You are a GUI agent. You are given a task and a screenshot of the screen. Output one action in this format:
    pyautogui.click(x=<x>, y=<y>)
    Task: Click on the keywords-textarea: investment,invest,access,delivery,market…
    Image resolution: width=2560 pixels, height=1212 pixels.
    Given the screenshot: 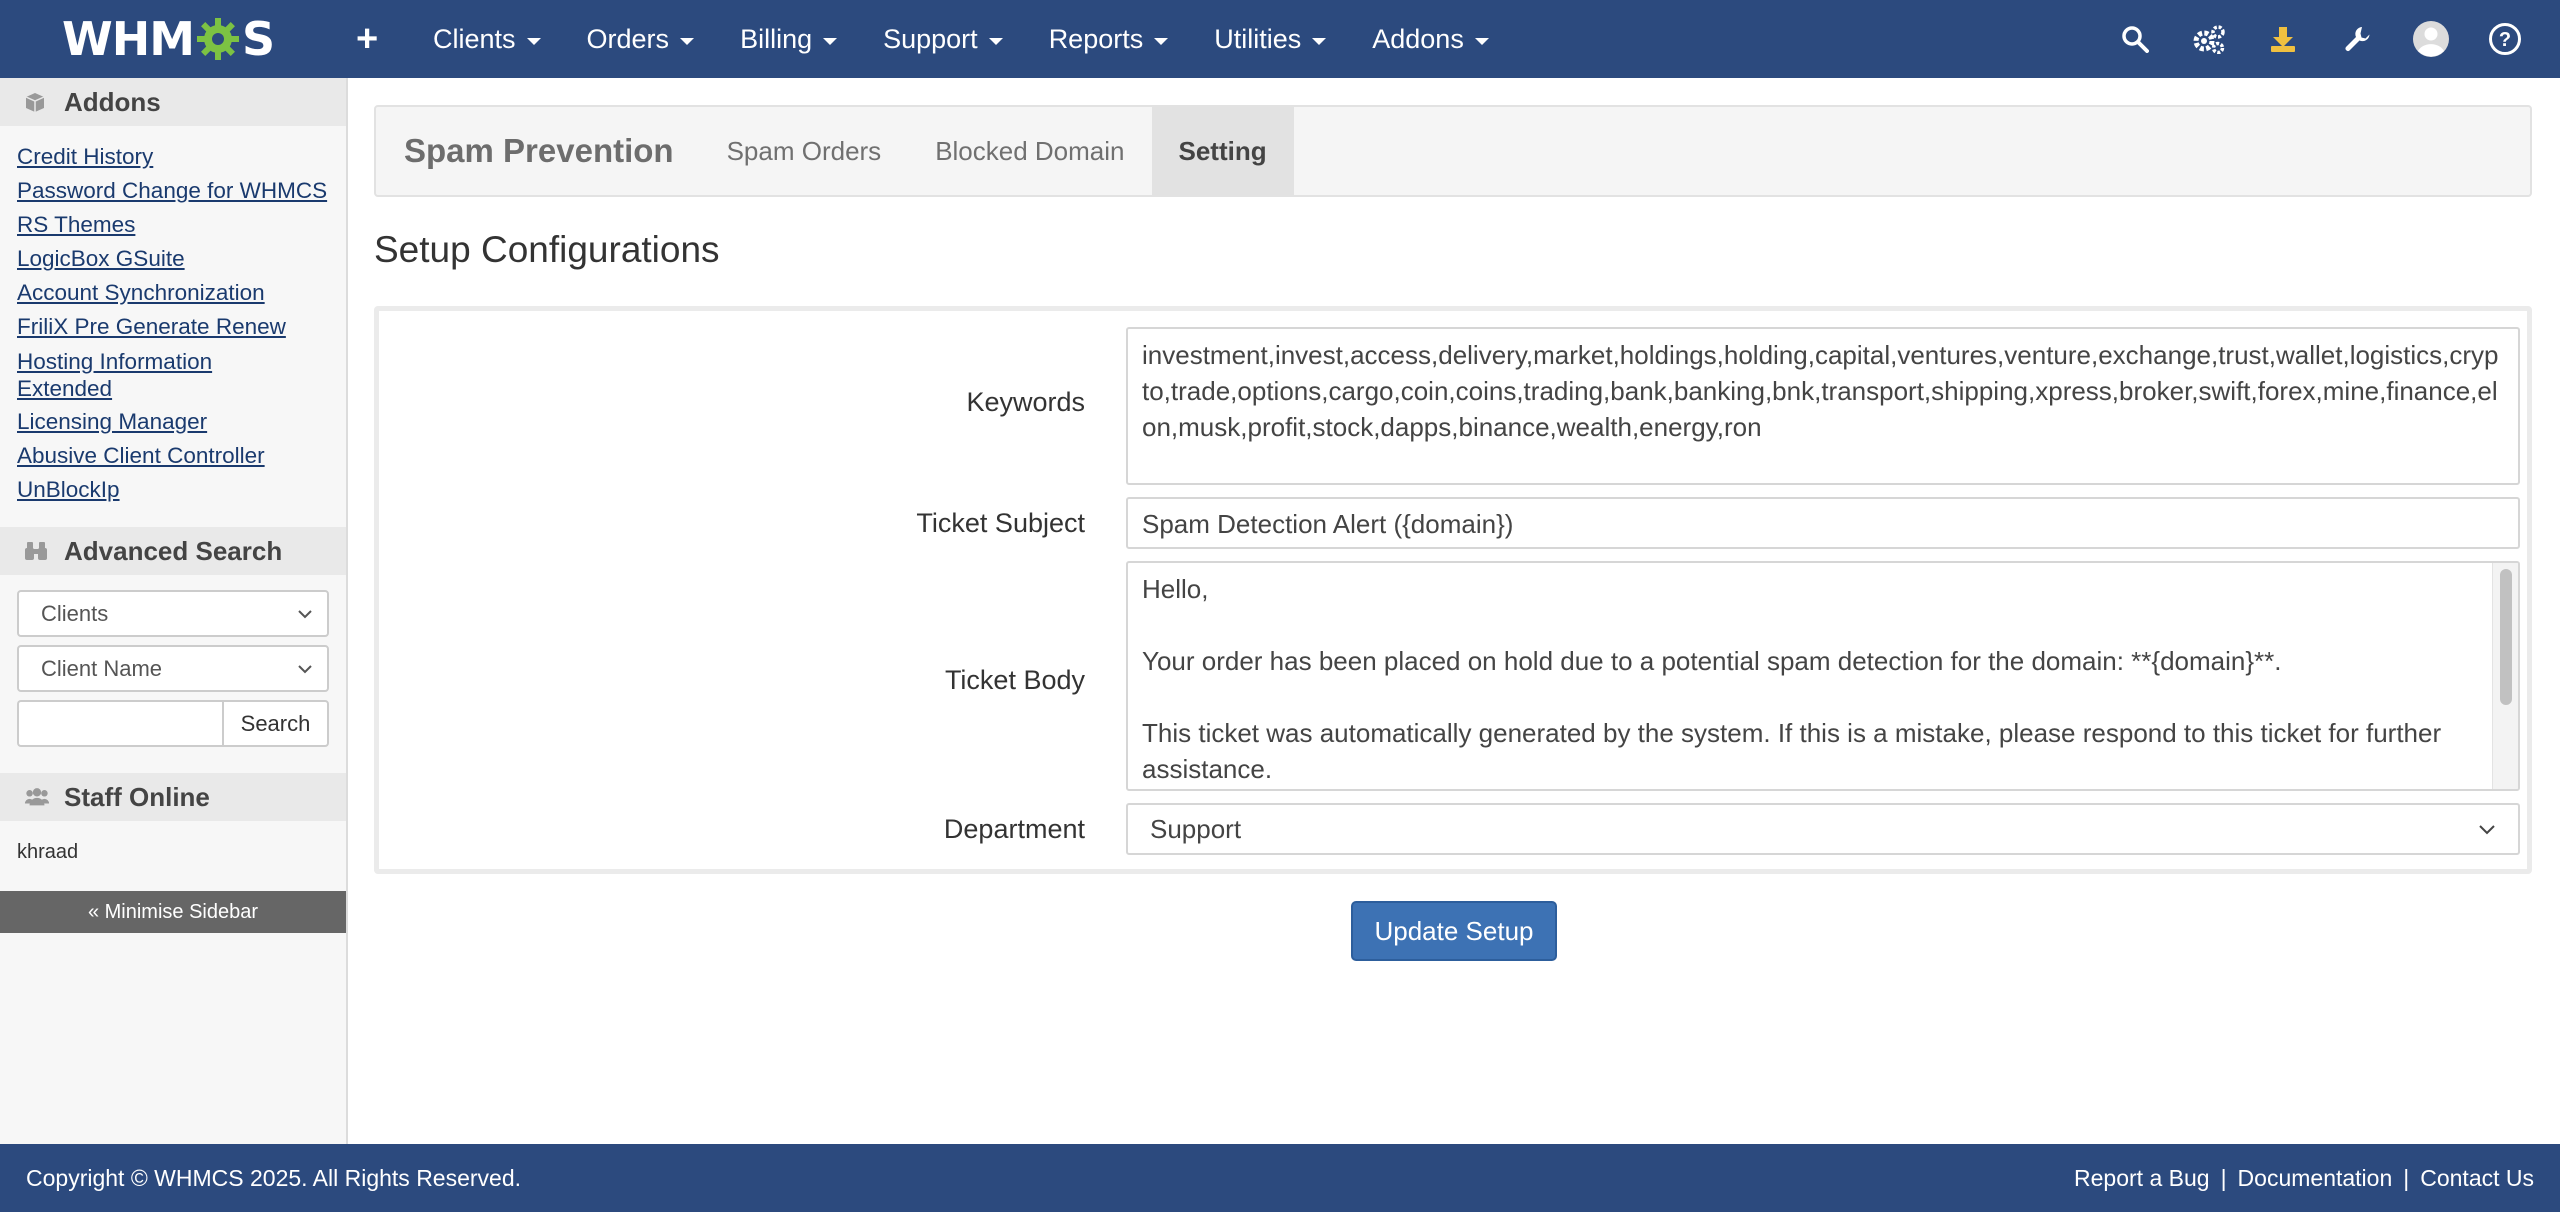 What is the action you would take?
    pyautogui.click(x=1823, y=406)
    